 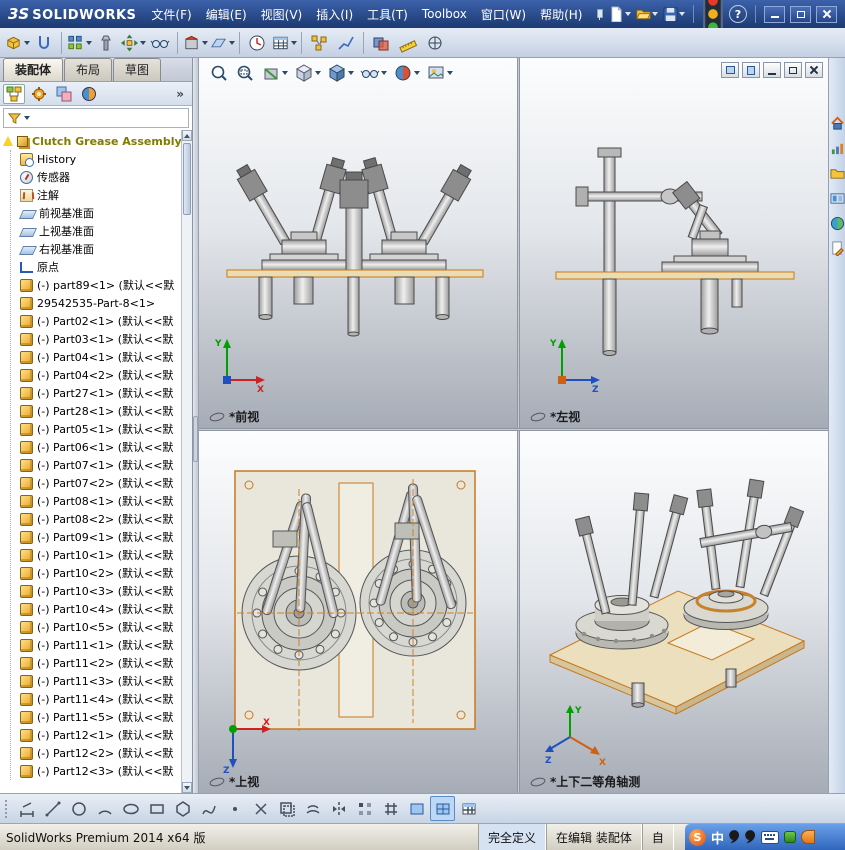 I want to click on featuremanager-tree-tab, so click(x=14, y=93).